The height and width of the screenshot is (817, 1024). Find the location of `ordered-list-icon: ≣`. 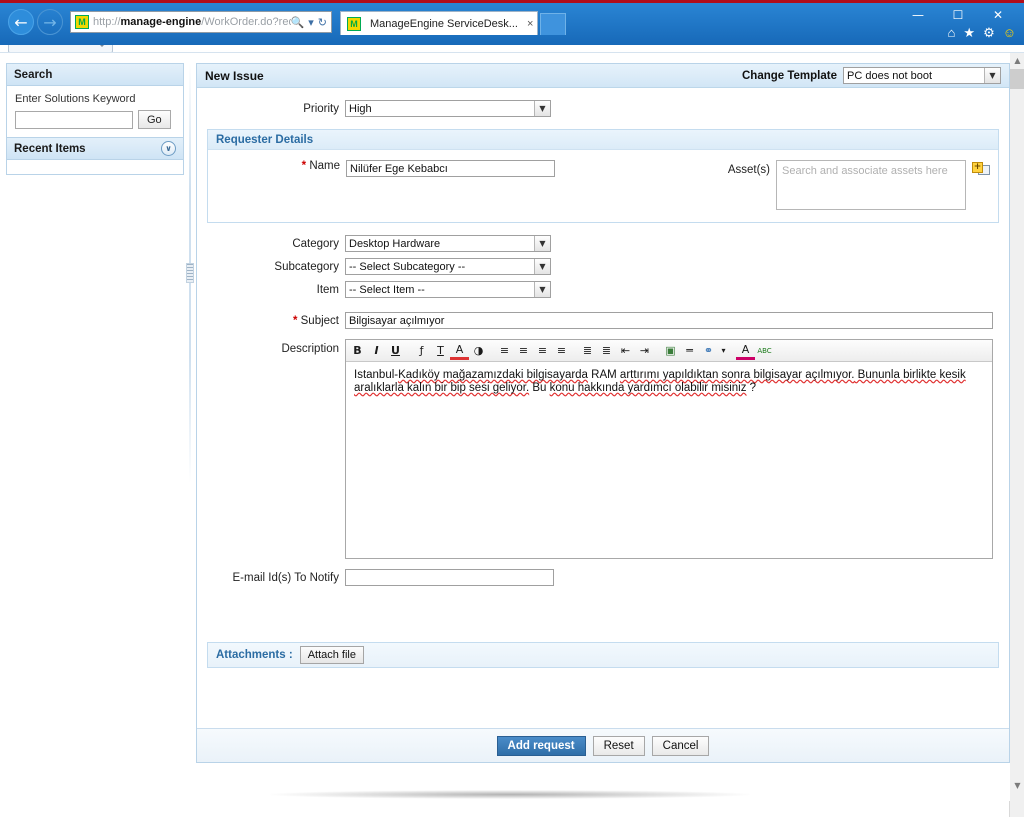

ordered-list-icon: ≣ is located at coordinates (587, 351).